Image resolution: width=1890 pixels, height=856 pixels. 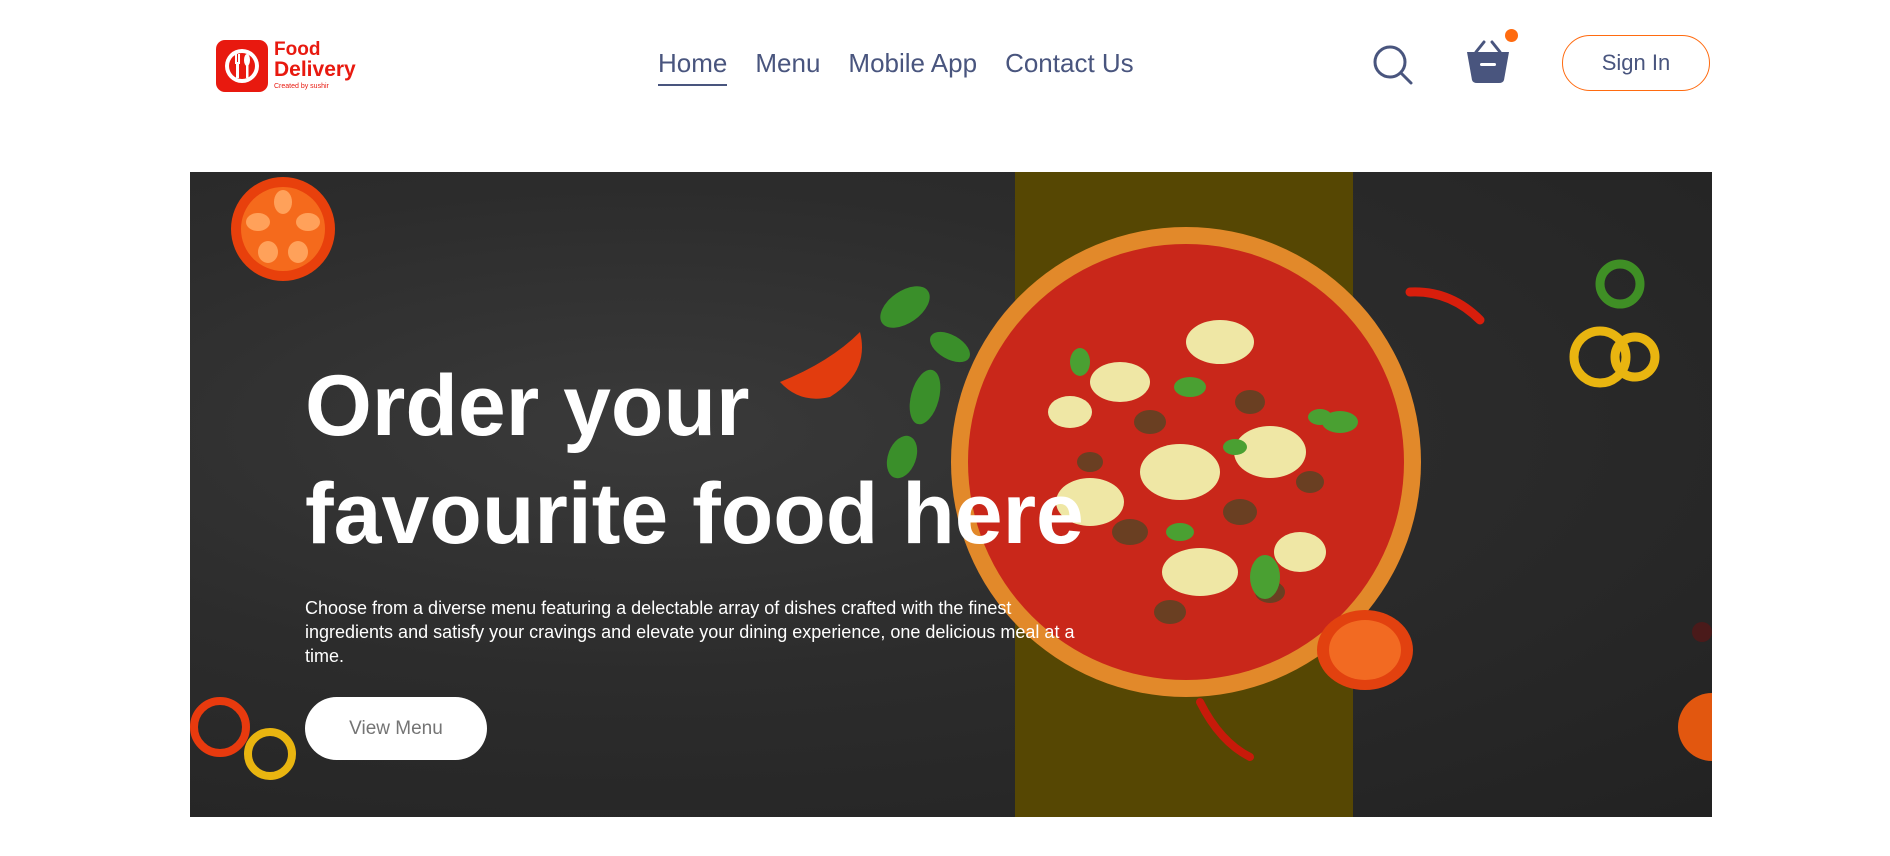 I want to click on cart-indicator-dot, so click(x=1511, y=35).